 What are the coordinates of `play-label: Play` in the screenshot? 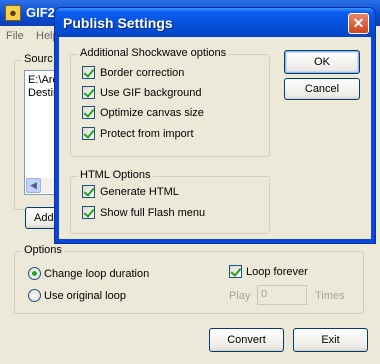 It's located at (240, 296).